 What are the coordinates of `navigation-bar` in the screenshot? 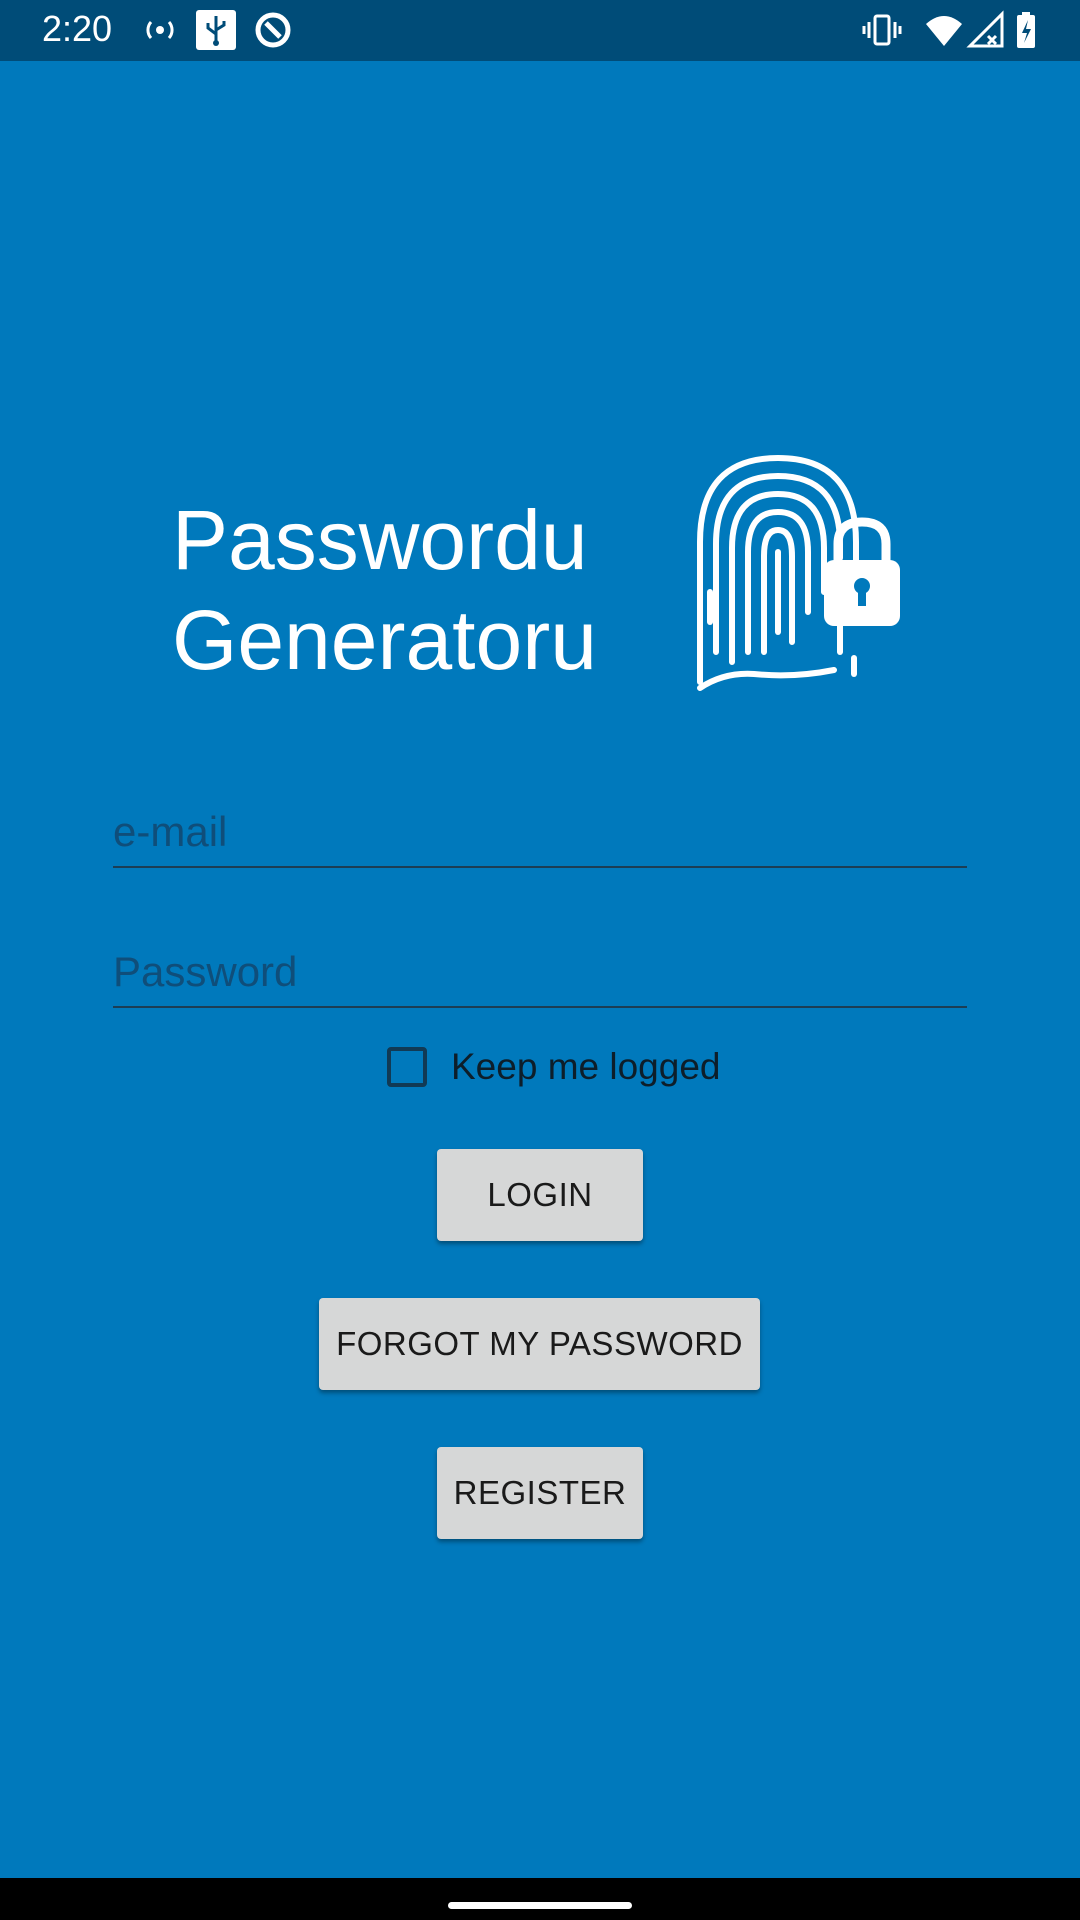 It's located at (540, 1899).